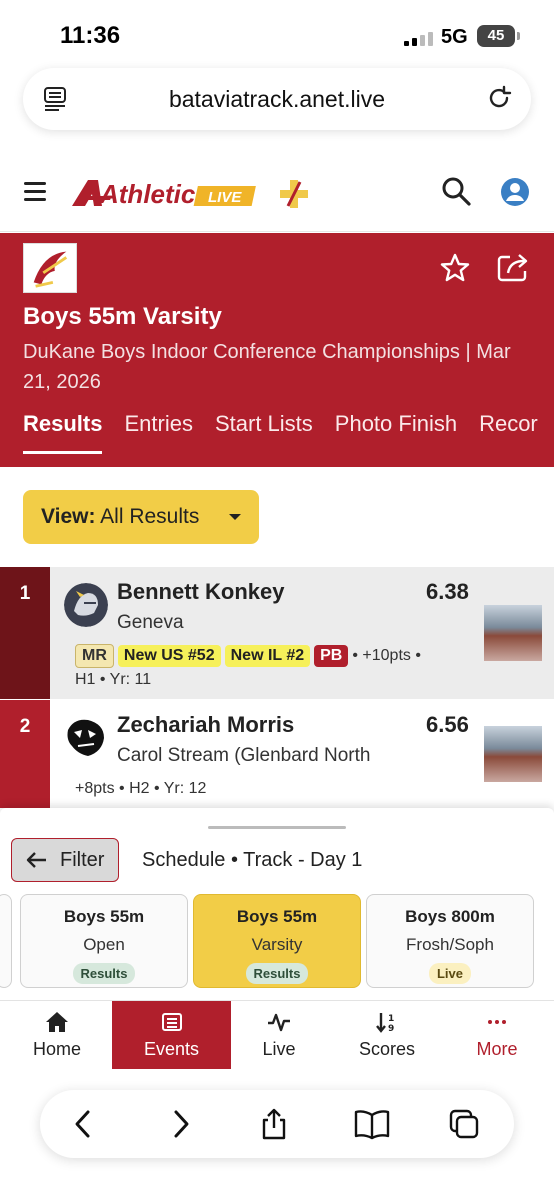 The image size is (554, 1199). What do you see at coordinates (386, 655) in the screenshot?
I see `points-text: • +10pts •` at bounding box center [386, 655].